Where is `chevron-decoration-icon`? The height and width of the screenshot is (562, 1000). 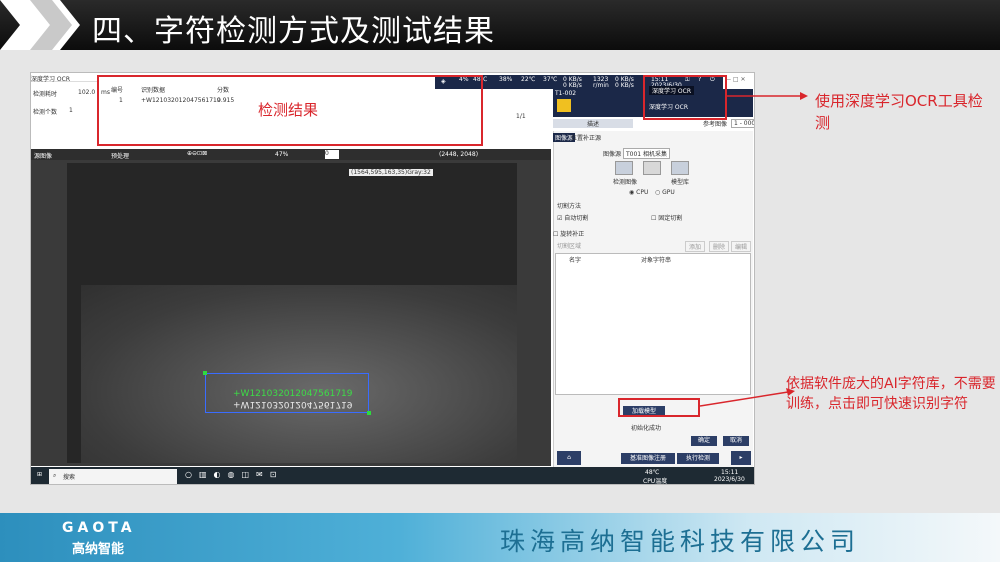 chevron-decoration-icon is located at coordinates (40, 25).